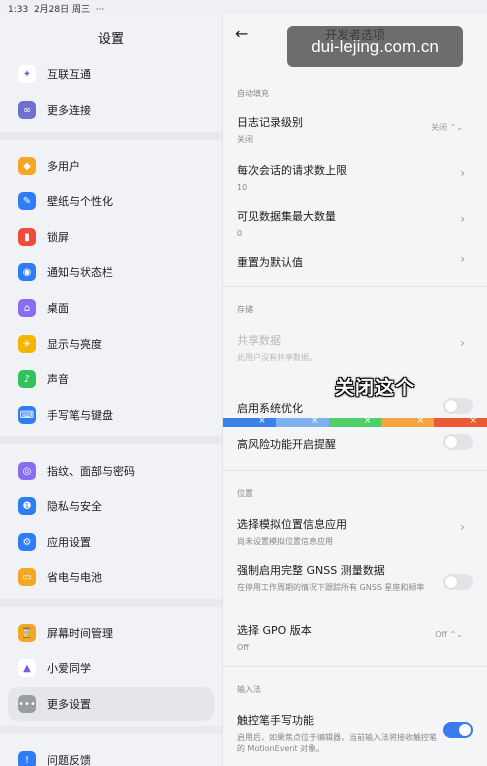  I want to click on notifications-icon: ◉, so click(27, 272).